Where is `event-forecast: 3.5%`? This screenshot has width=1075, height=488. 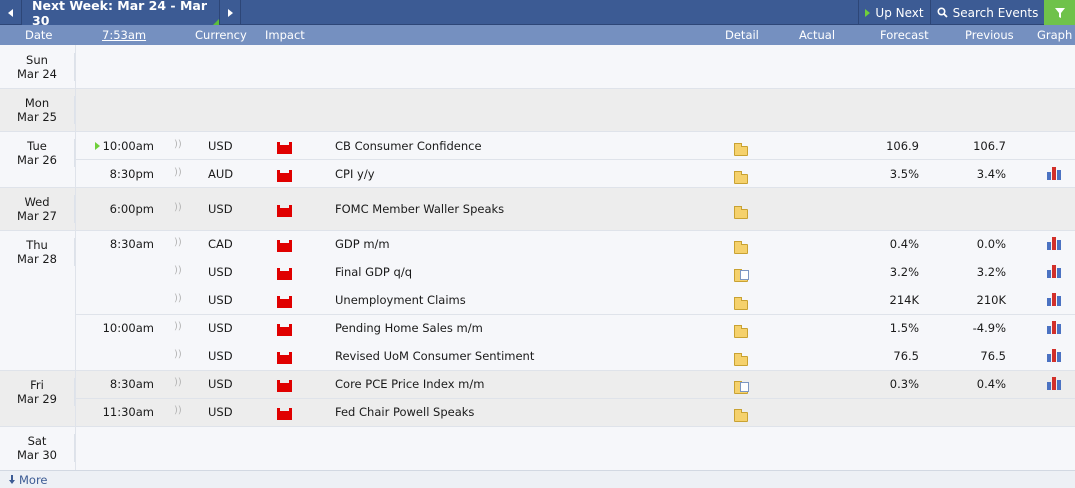 event-forecast: 3.5% is located at coordinates (904, 174).